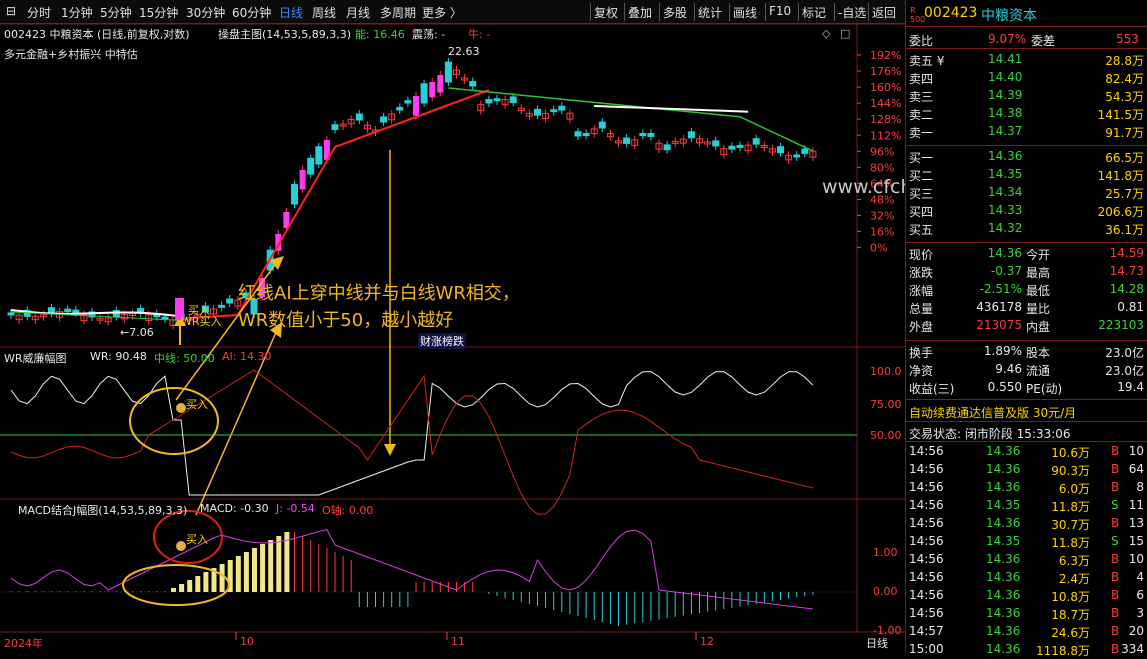 This screenshot has width=1147, height=659. What do you see at coordinates (1024, 40) in the screenshot?
I see `weibi-row: 委比 9.07% 委差 553` at bounding box center [1024, 40].